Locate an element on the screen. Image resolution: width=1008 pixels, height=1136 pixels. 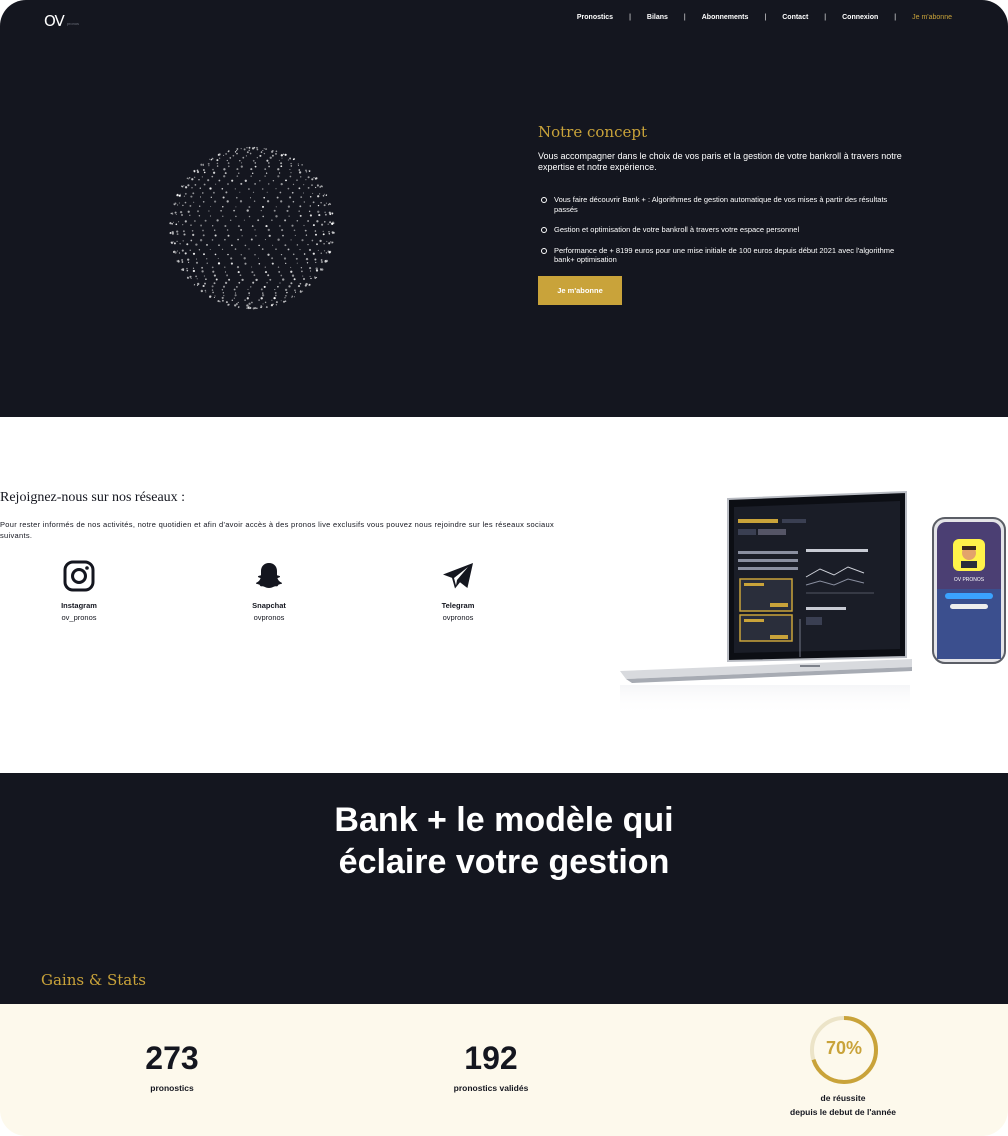
telegram-icon is located at coordinates (458, 576).